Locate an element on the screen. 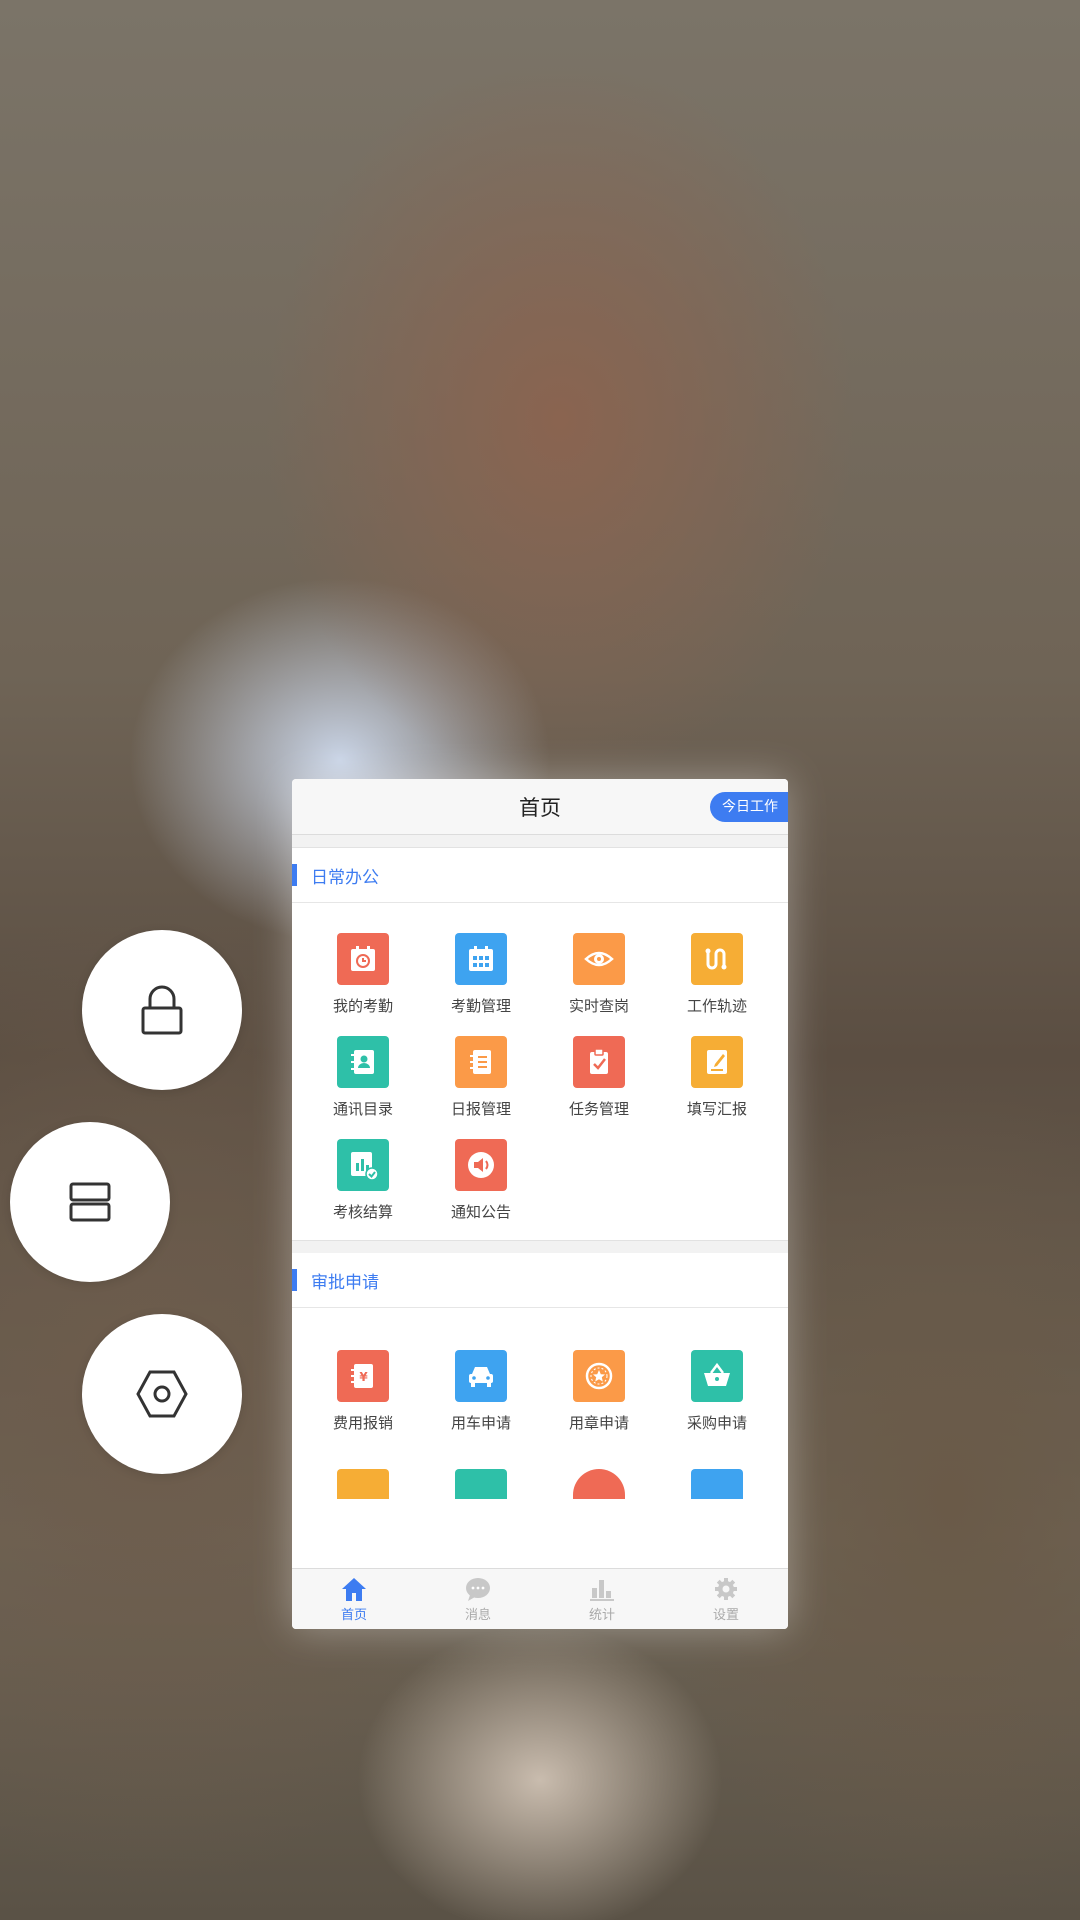 This screenshot has width=1080, height=1920. grid-item-daily-report: 日报管理 is located at coordinates (481, 1077).